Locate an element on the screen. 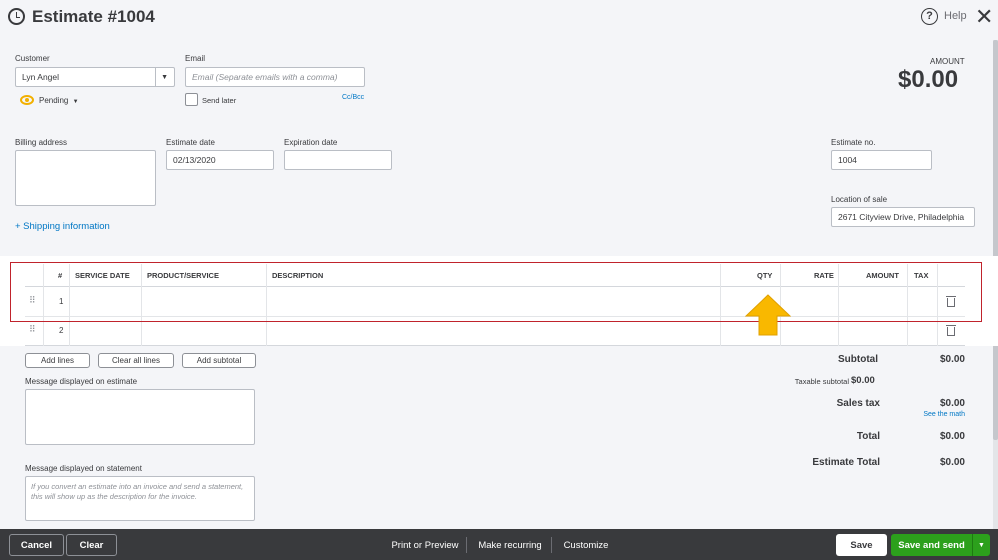 This screenshot has width=998, height=560. estimate-date-input: 02/13/2020 is located at coordinates (220, 160).